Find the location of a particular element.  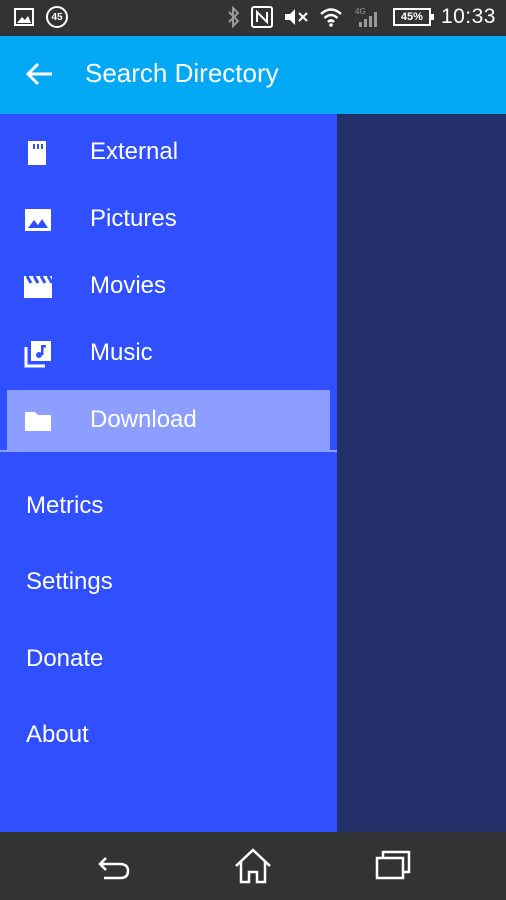

directory-item-music: Music is located at coordinates (168, 353).